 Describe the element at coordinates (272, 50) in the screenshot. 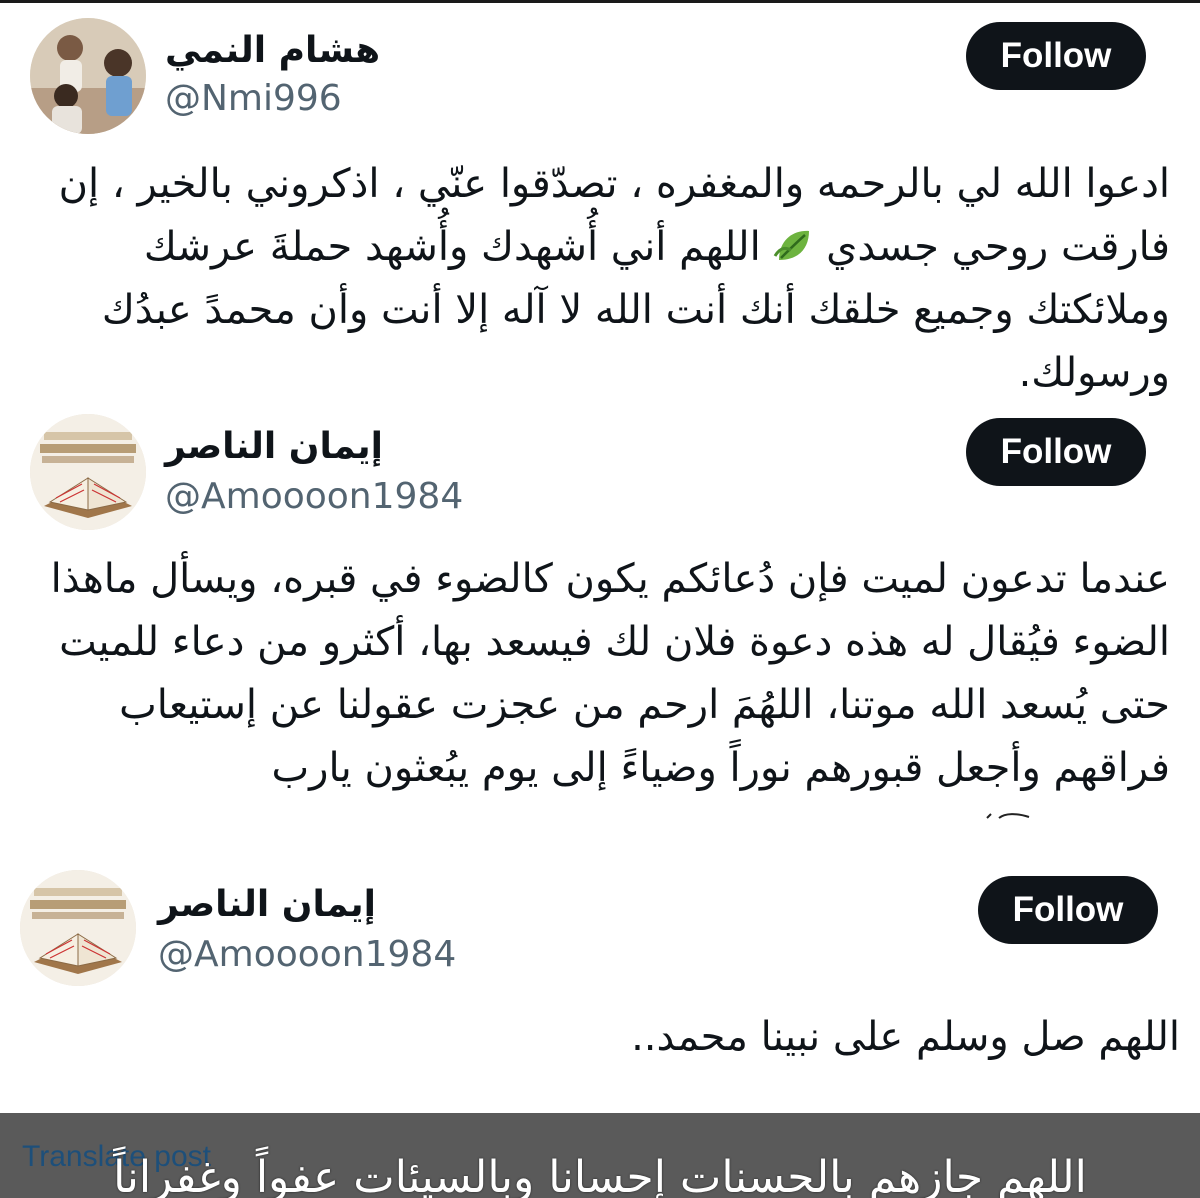

I see `display-name: هشام النمي` at that location.